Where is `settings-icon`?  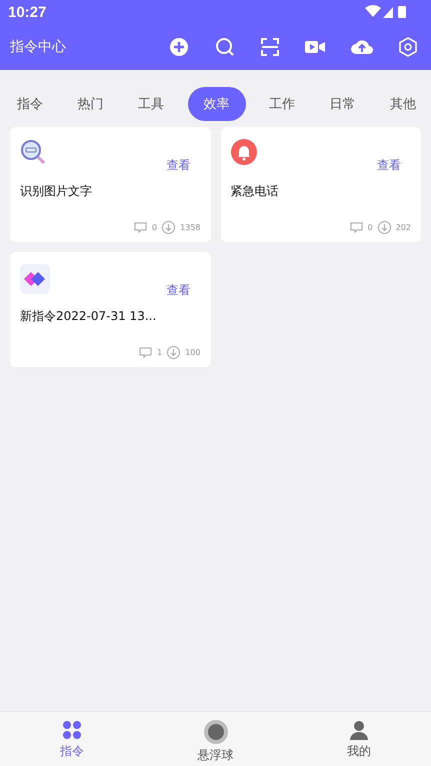 settings-icon is located at coordinates (408, 47).